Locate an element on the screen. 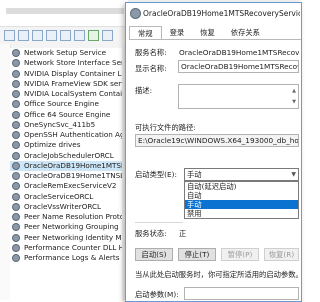 Image resolution: width=320 pixels, height=302 pixels. start-button: 启动(S) is located at coordinates (154, 254).